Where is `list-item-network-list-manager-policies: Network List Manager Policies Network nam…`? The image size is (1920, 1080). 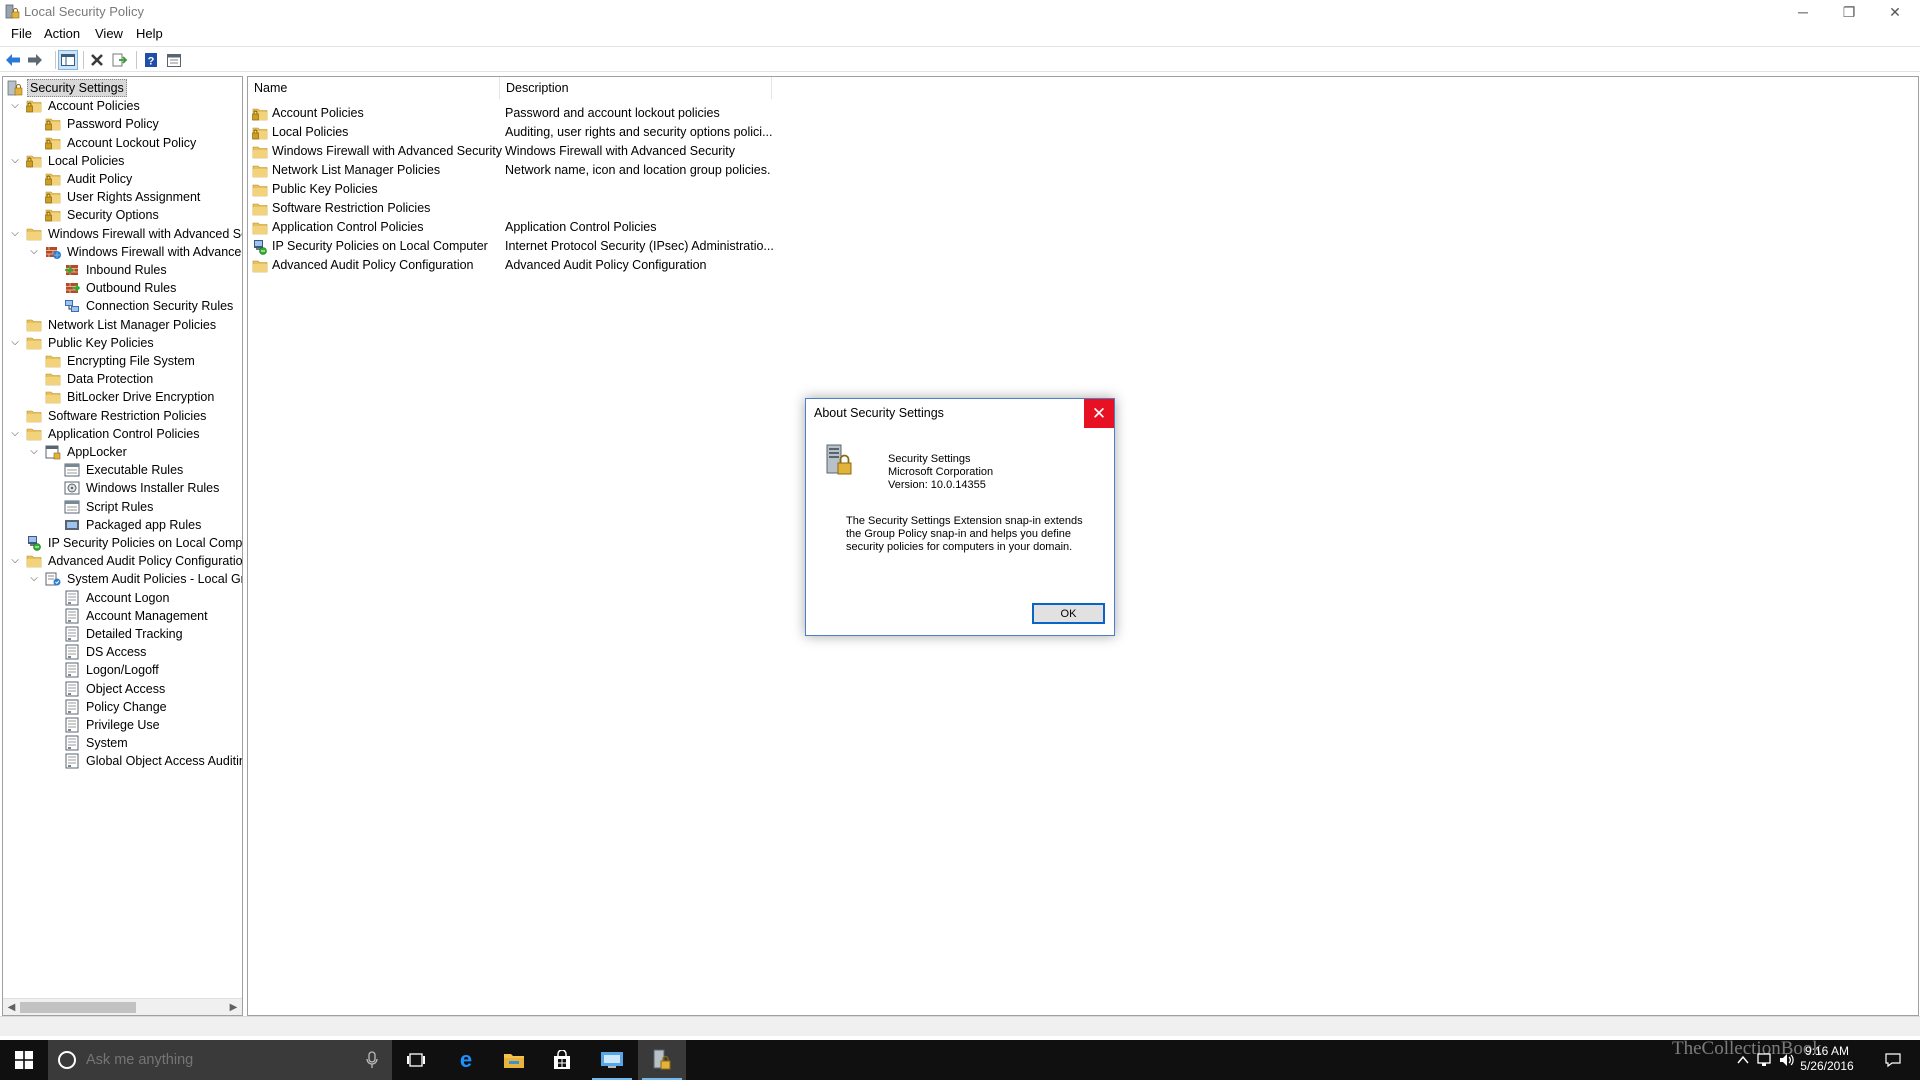
list-item-network-list-manager-policies: Network List Manager Policies Network nam… is located at coordinates (522, 170).